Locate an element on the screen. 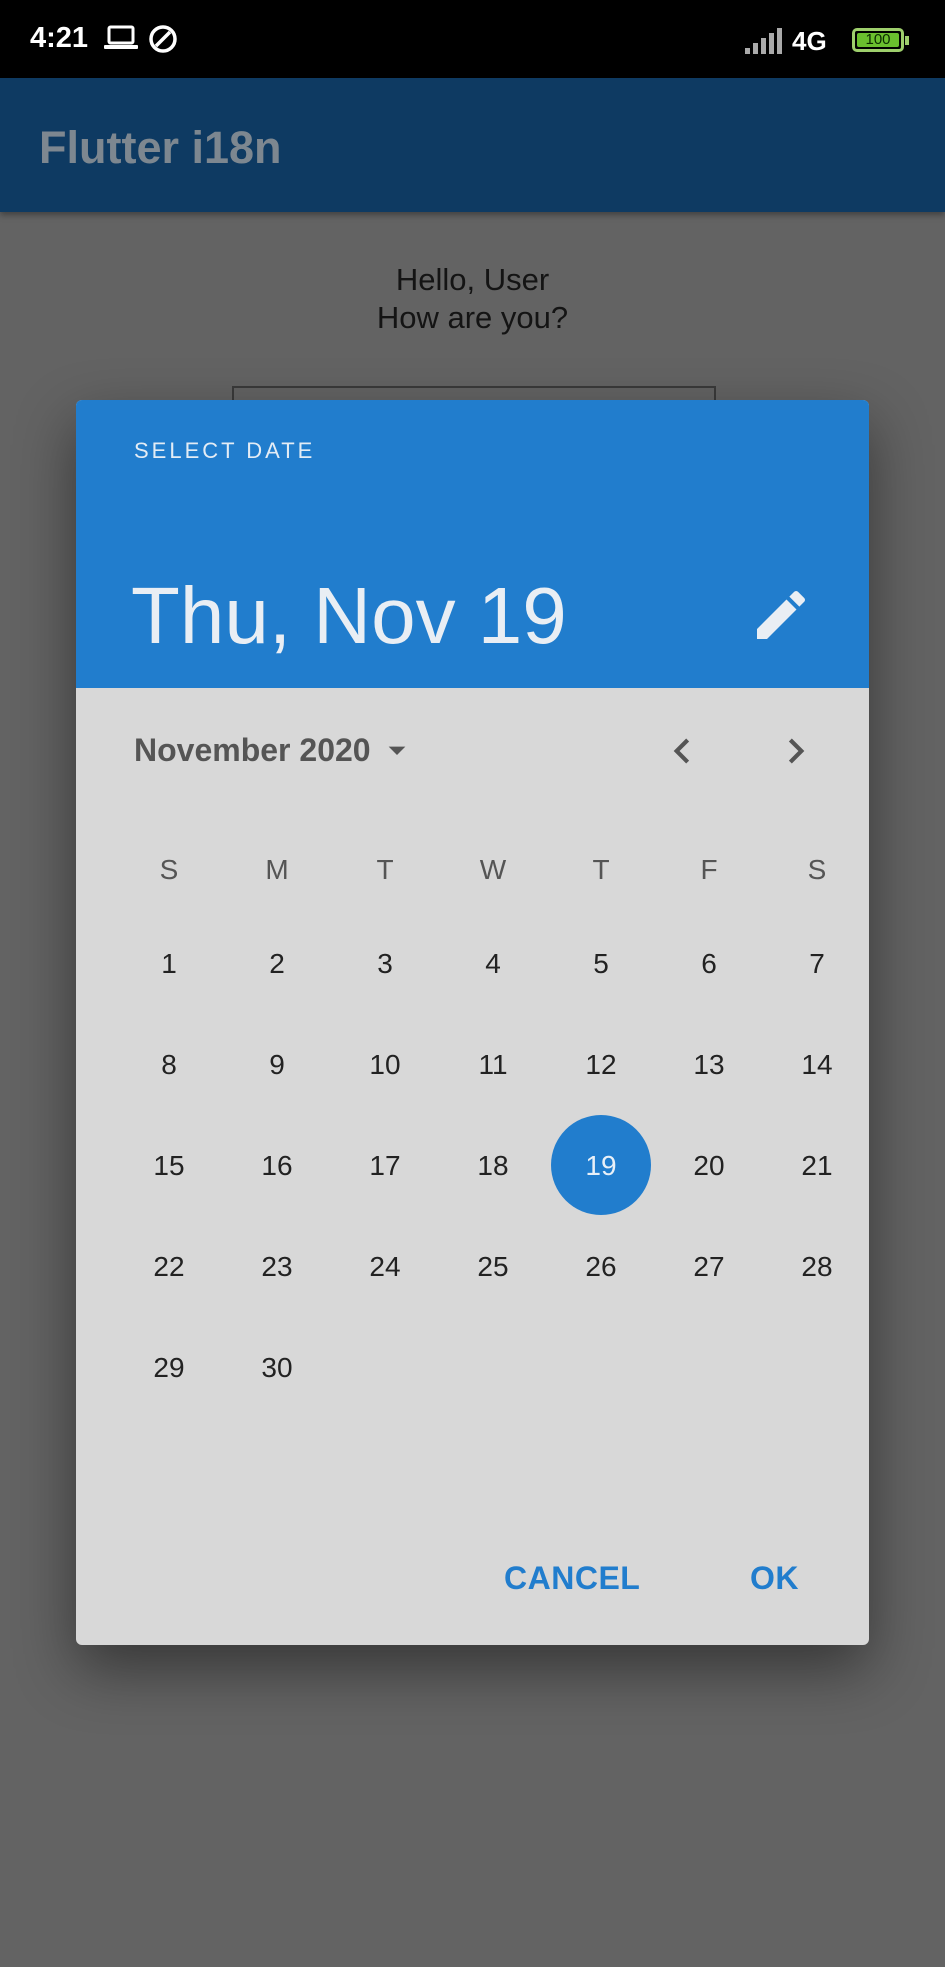 This screenshot has height=1967, width=945. calendar-day: 20 is located at coordinates (709, 1165).